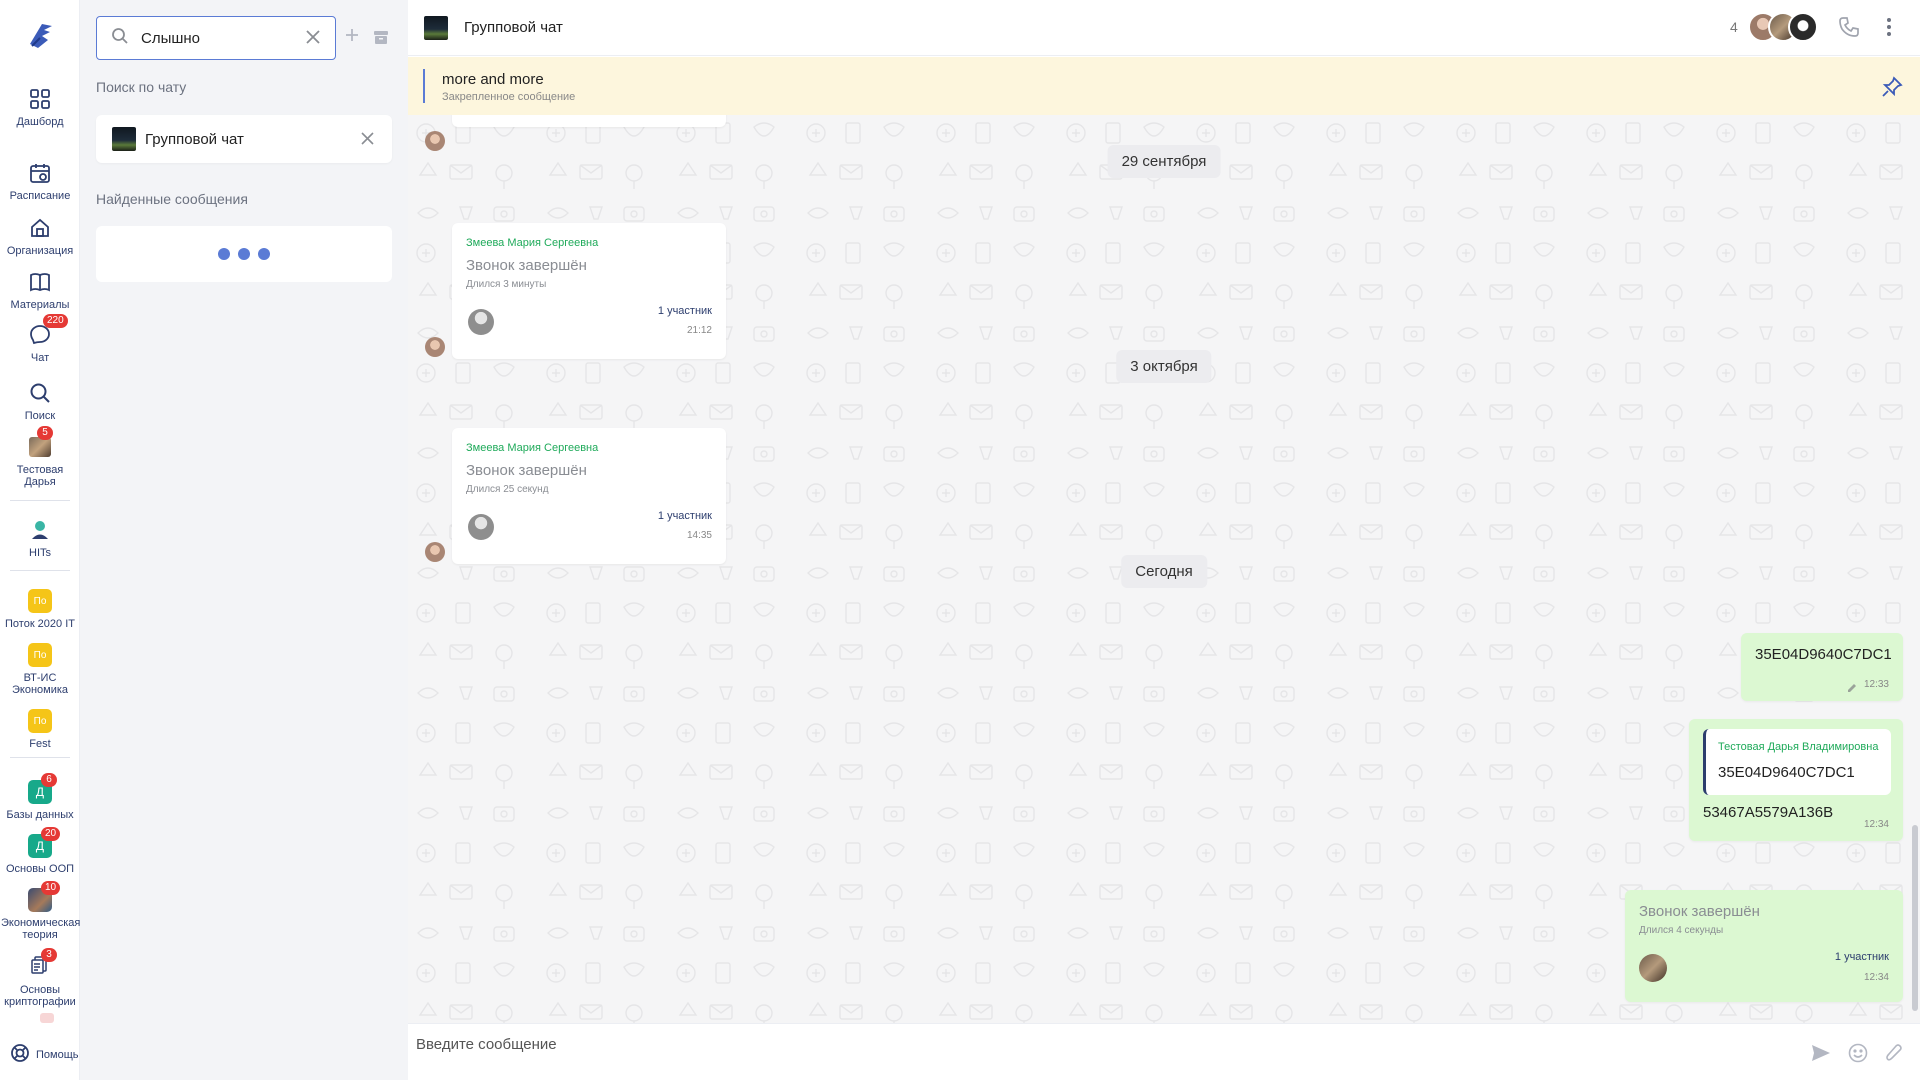  What do you see at coordinates (40, 911) in the screenshot?
I see `nav-item-course-economics: 10 Экономическая теория` at bounding box center [40, 911].